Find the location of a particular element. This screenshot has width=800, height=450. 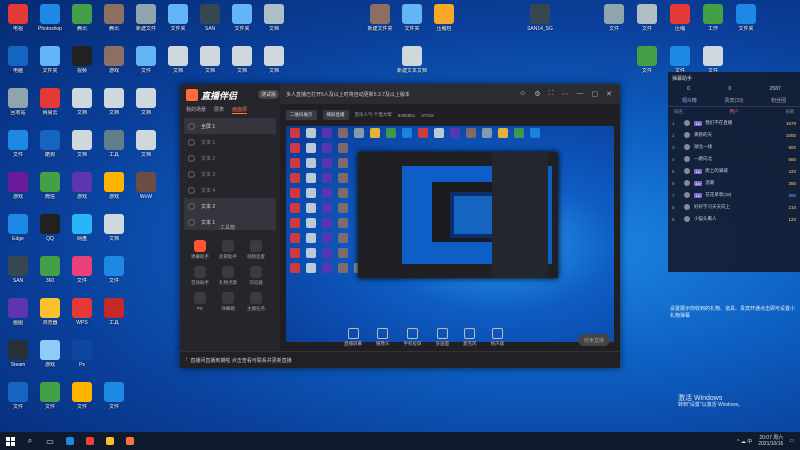

desktop-icon: 新建文本文档 is located at coordinates (412, 60).